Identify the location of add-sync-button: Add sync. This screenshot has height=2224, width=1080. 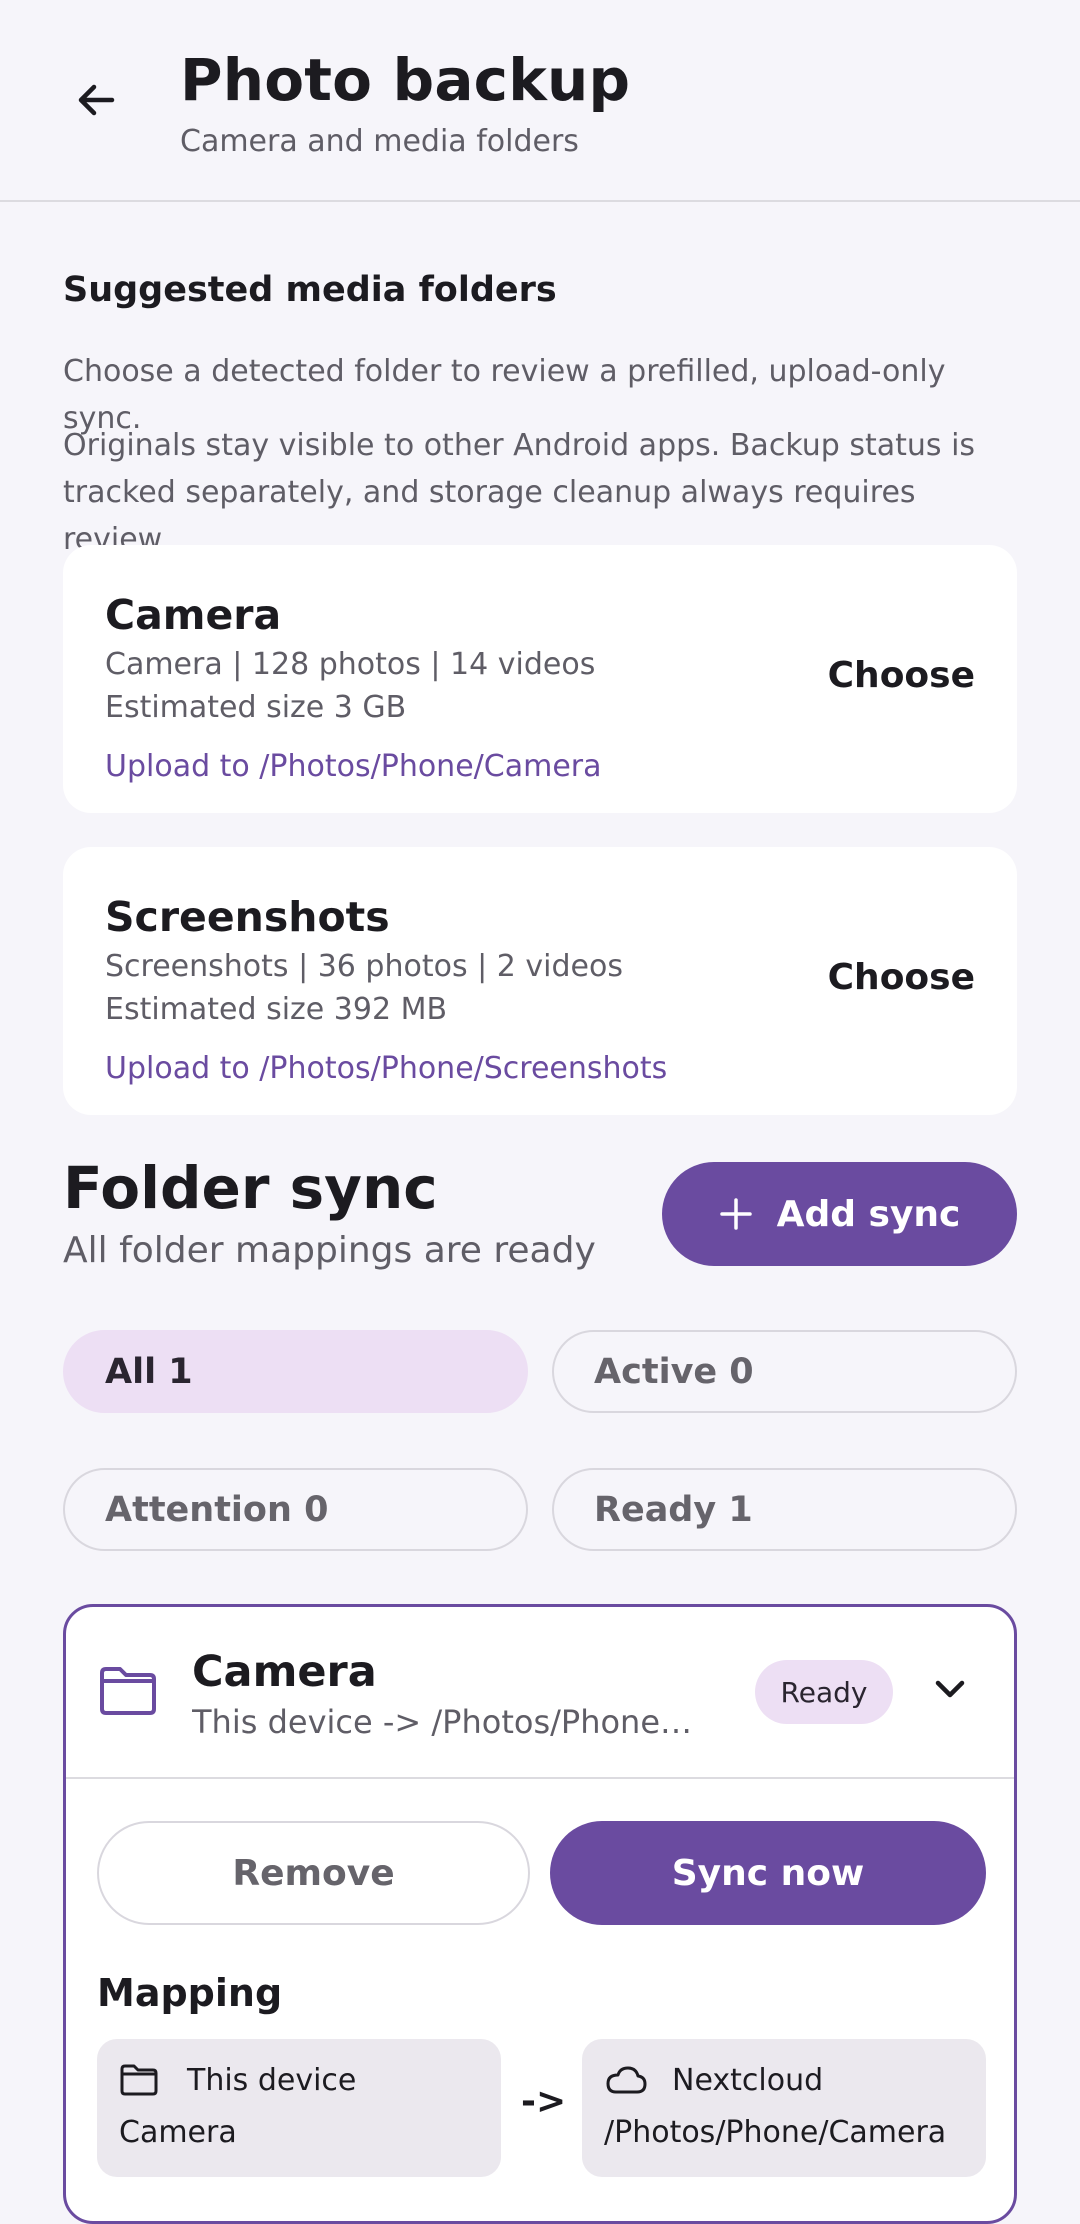
(839, 1214).